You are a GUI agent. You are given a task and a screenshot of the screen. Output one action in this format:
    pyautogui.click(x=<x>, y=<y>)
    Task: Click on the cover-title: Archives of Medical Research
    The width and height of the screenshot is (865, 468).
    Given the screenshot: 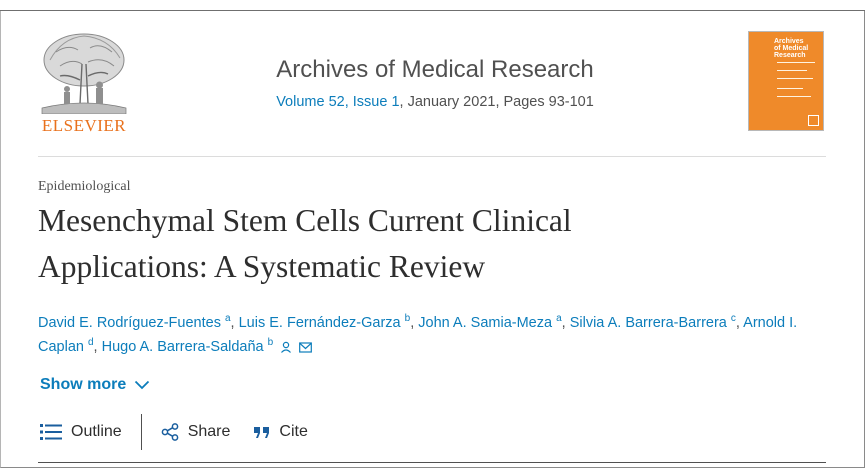 What is the action you would take?
    pyautogui.click(x=791, y=48)
    